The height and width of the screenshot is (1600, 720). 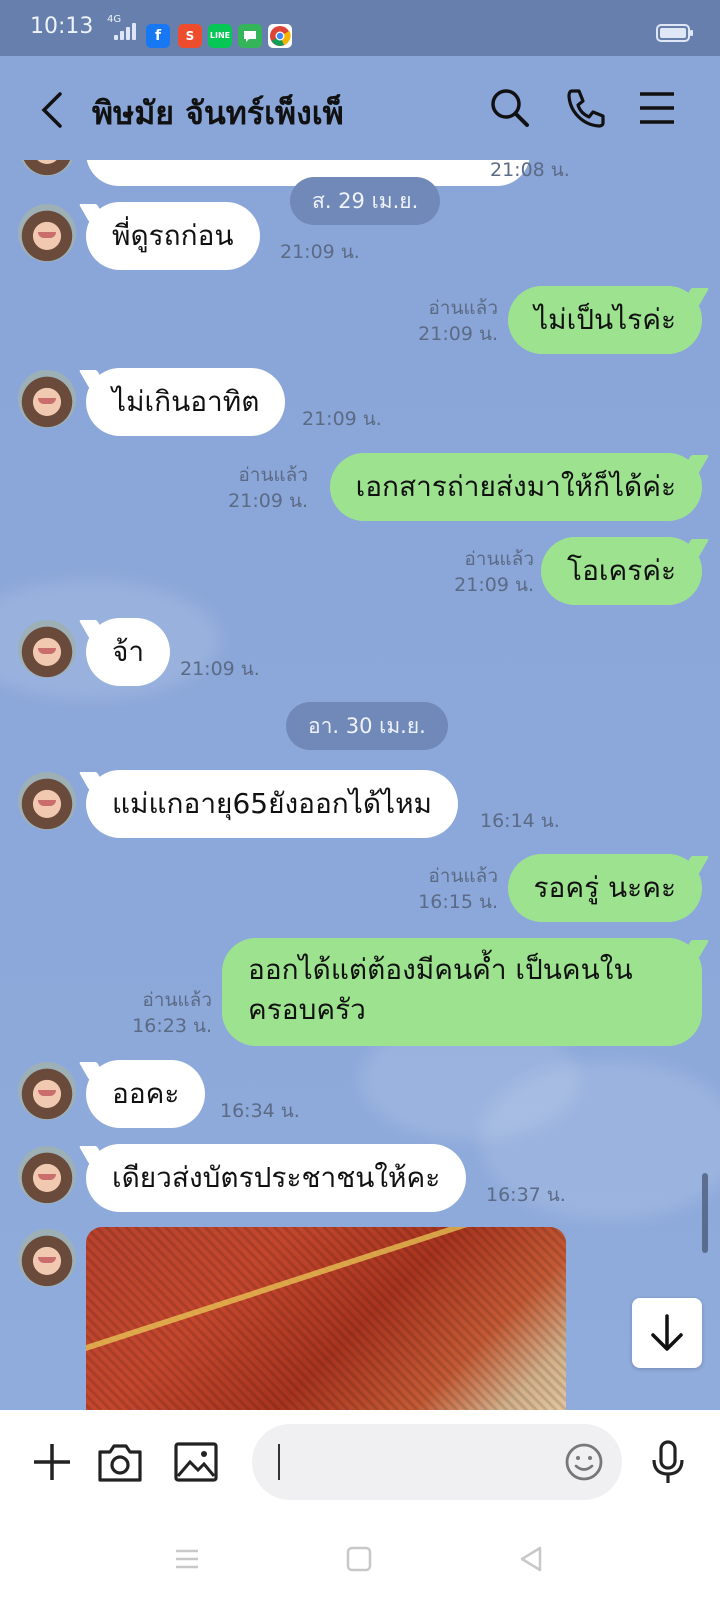 I want to click on contact-name: พิษมัย จันทร์เพ็งเพ็, so click(x=218, y=113).